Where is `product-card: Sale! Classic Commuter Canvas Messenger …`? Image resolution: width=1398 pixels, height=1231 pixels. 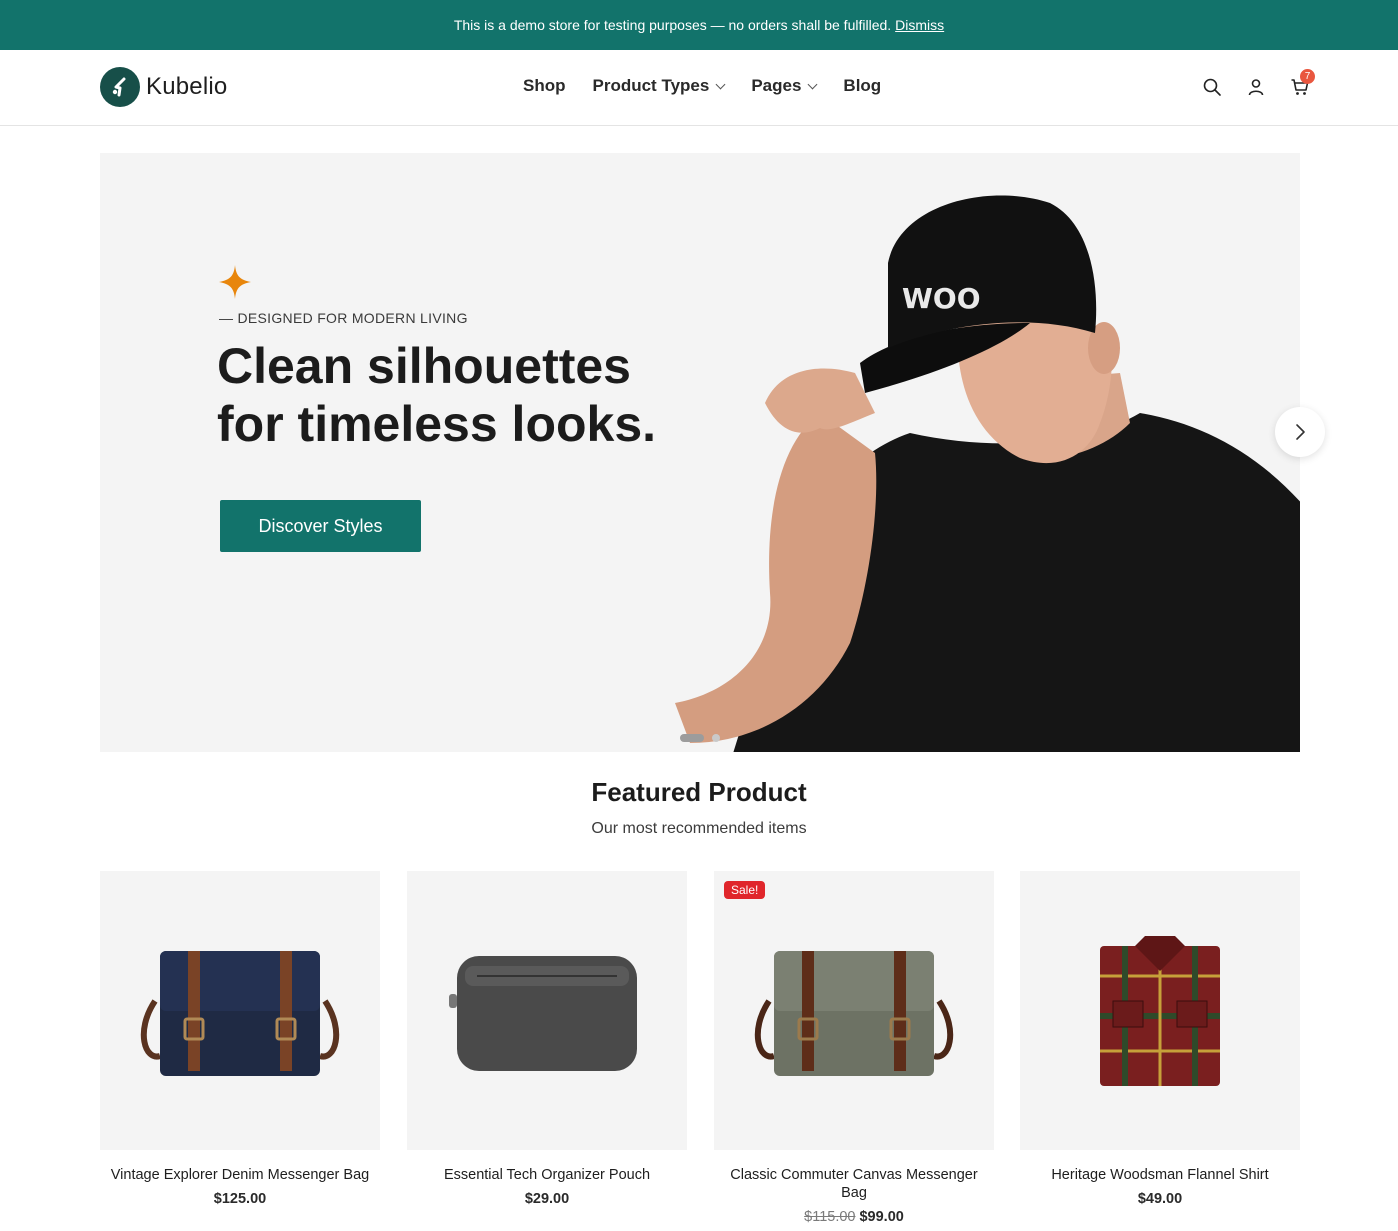
product-card: Sale! Classic Commuter Canvas Messenger … is located at coordinates (854, 1048).